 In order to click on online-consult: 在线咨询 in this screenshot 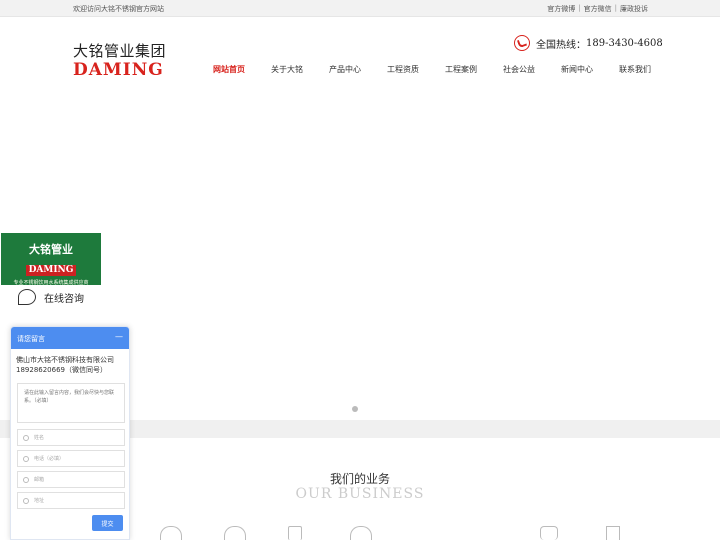, I will do `click(51, 297)`.